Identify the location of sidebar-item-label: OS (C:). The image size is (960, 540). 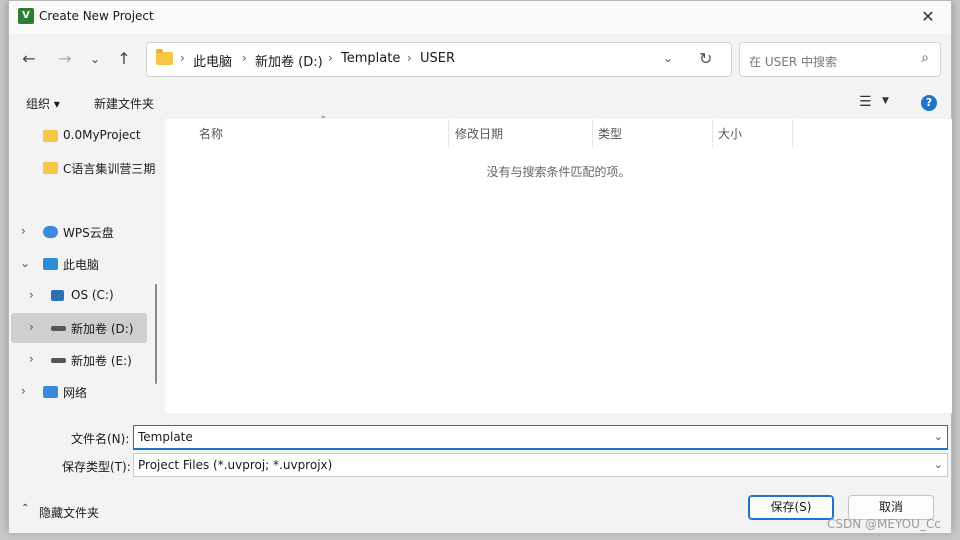
(92, 295).